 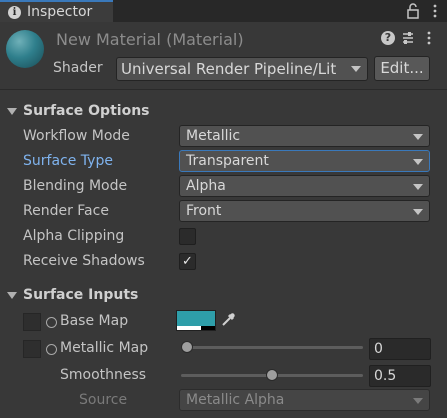 I want to click on more-options-icon, so click(x=429, y=38).